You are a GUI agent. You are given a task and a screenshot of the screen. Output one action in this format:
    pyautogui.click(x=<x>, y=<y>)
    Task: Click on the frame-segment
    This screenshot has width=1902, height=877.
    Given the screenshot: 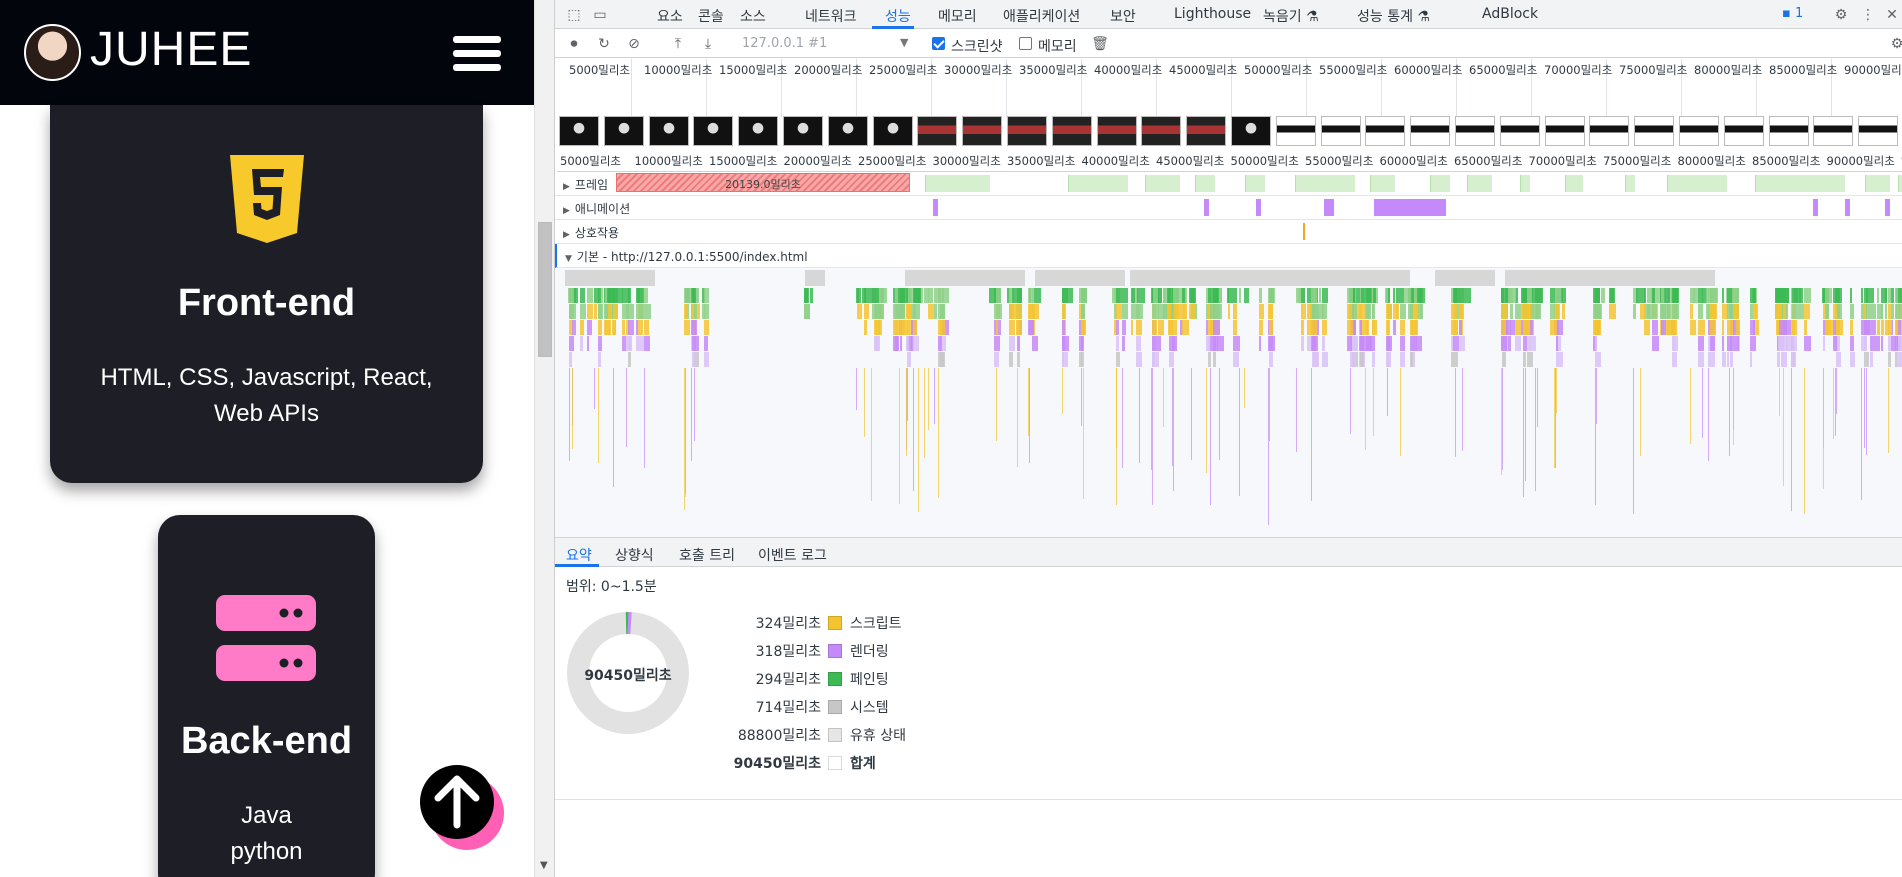 What is the action you would take?
    pyautogui.click(x=1800, y=183)
    